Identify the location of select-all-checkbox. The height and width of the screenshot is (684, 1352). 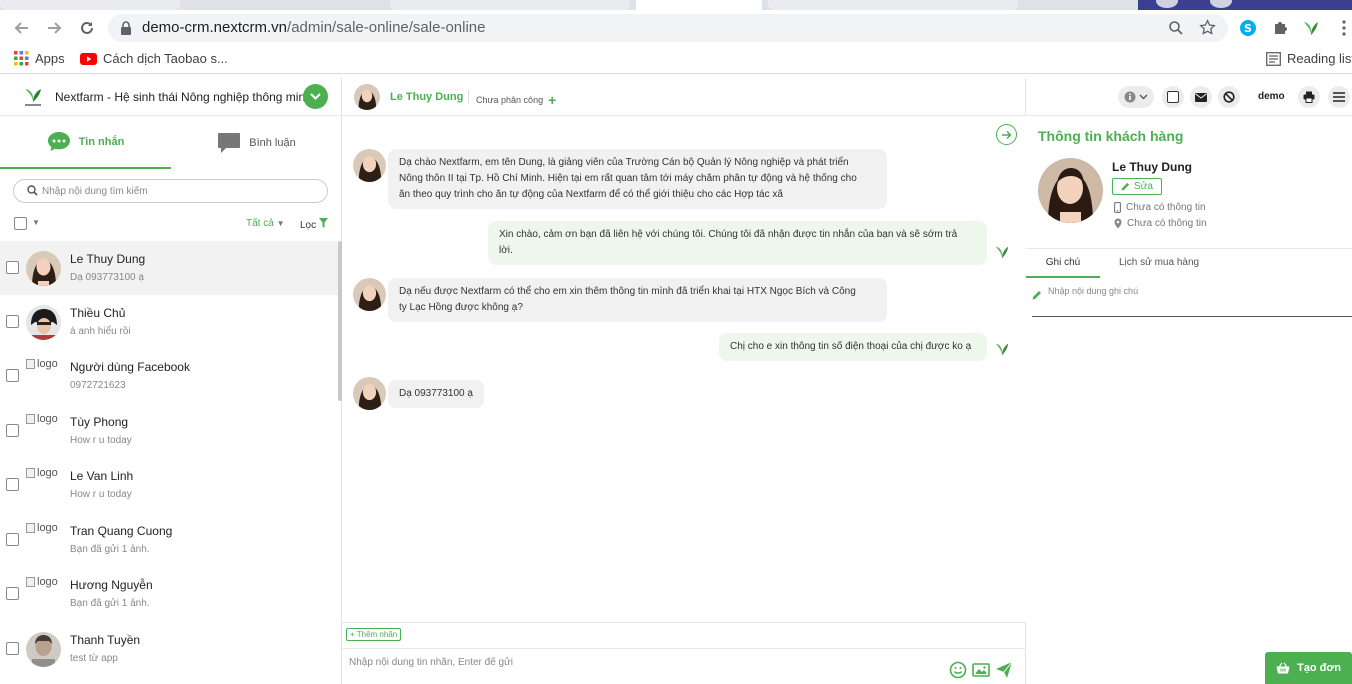
(20, 223).